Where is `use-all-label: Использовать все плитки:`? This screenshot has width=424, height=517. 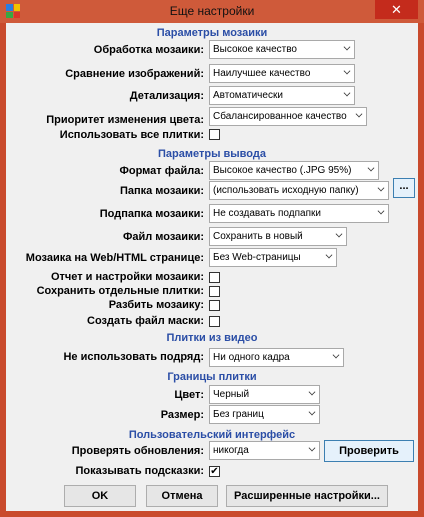 use-all-label: Использовать все плитки: is located at coordinates (131, 135).